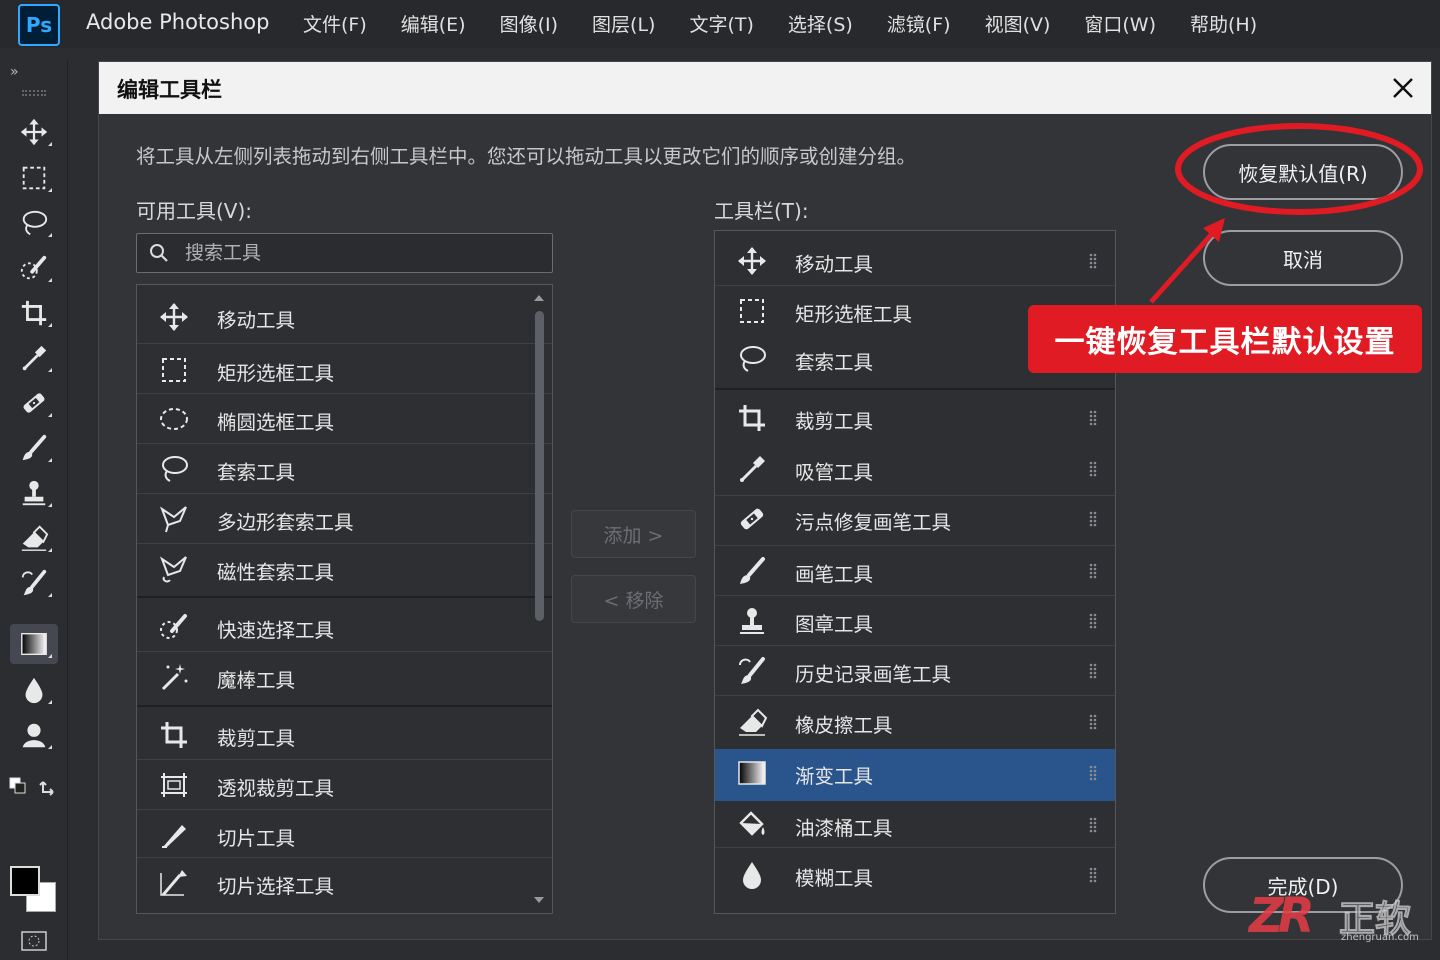 Image resolution: width=1440 pixels, height=960 pixels. What do you see at coordinates (633, 534) in the screenshot?
I see `add-button: 添加 >` at bounding box center [633, 534].